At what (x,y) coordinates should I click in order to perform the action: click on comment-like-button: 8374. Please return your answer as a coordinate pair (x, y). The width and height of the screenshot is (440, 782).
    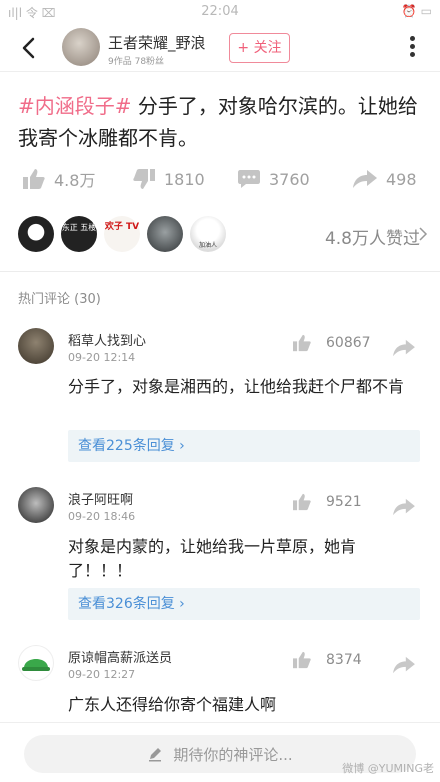
    Looking at the image, I should click on (327, 660).